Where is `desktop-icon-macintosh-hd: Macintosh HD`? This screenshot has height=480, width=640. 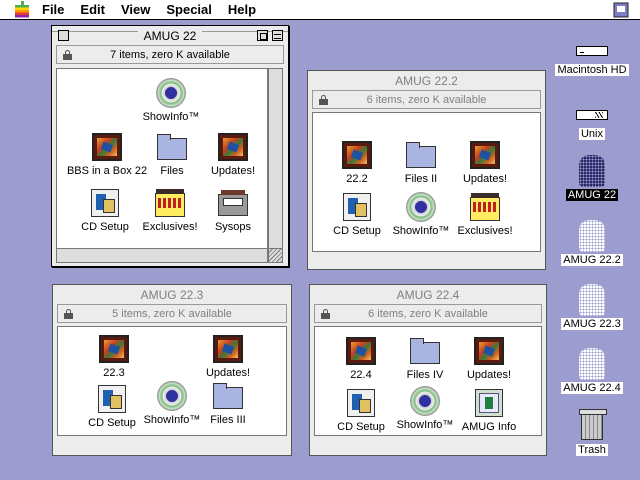 desktop-icon-macintosh-hd: Macintosh HD is located at coordinates (592, 53).